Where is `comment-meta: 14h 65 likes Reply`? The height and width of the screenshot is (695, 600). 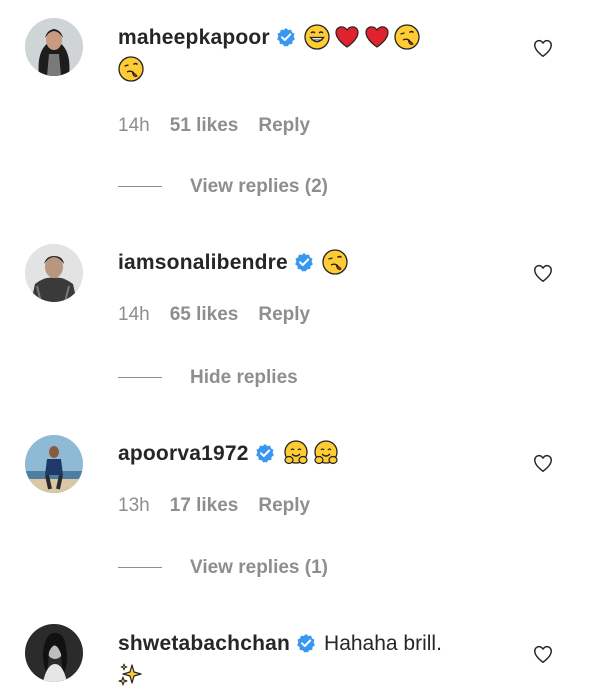 comment-meta: 14h 65 likes Reply is located at coordinates (224, 315).